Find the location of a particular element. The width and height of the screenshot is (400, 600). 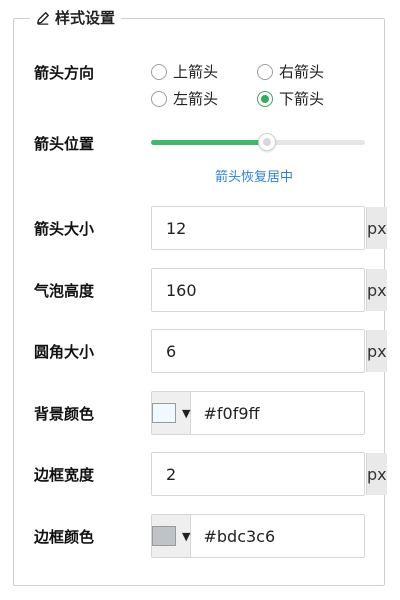

arrow-size-group: px is located at coordinates (269, 228).